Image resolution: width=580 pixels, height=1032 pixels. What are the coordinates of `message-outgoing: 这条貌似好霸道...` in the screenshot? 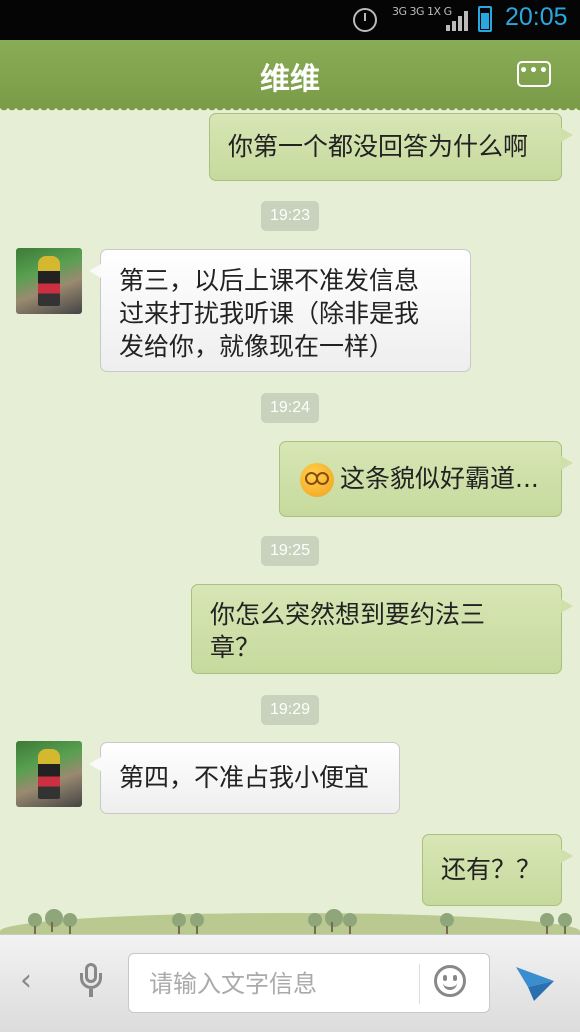 It's located at (426, 479).